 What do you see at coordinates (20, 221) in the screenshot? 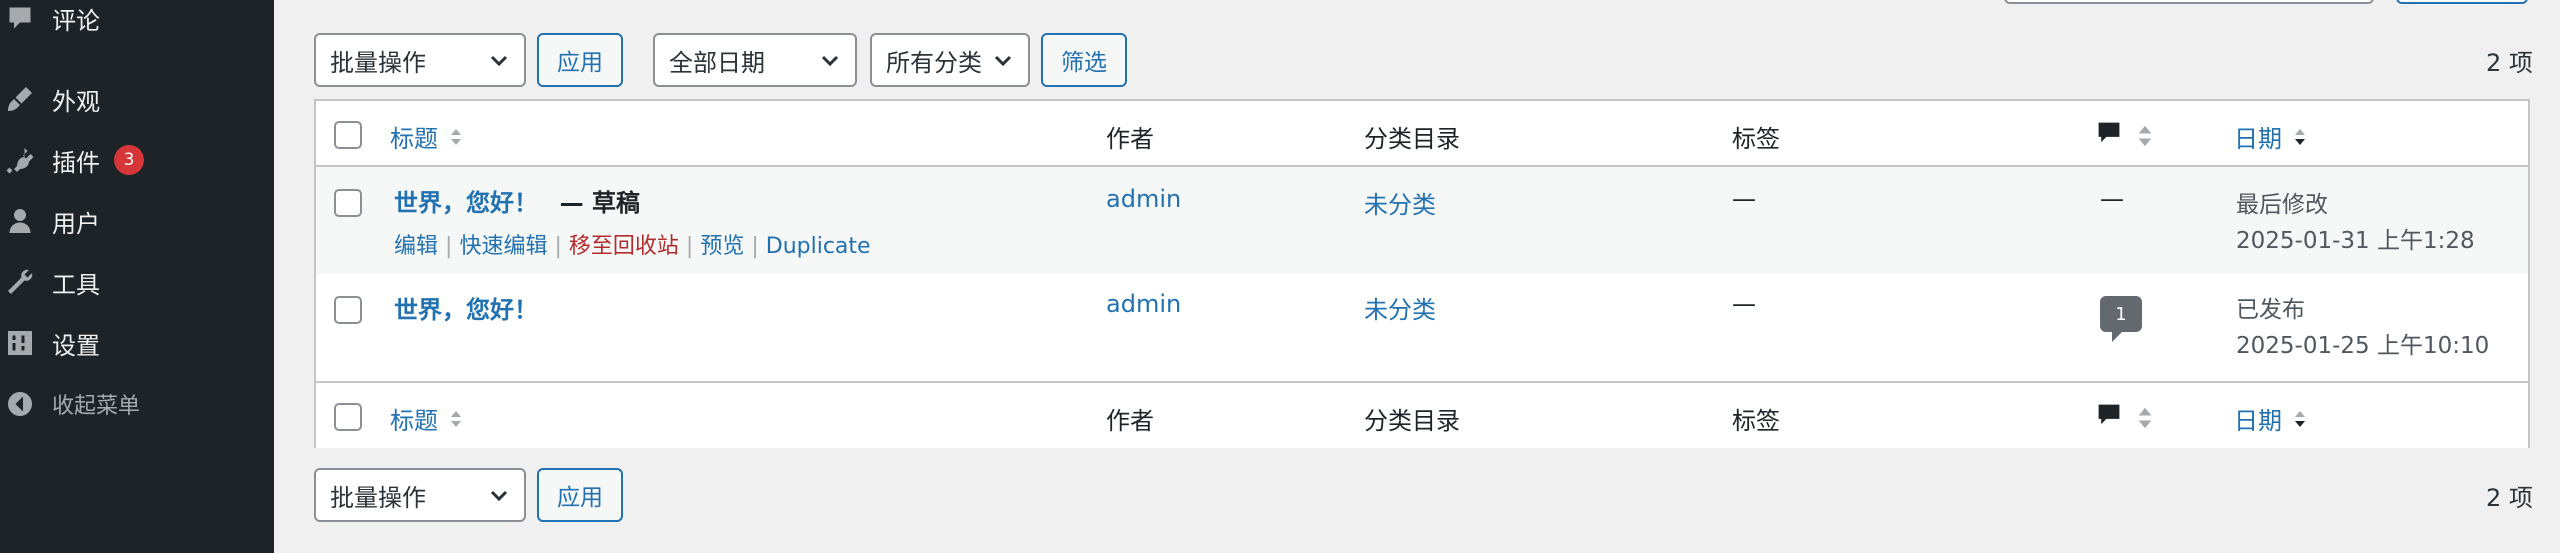
I see `user-icon` at bounding box center [20, 221].